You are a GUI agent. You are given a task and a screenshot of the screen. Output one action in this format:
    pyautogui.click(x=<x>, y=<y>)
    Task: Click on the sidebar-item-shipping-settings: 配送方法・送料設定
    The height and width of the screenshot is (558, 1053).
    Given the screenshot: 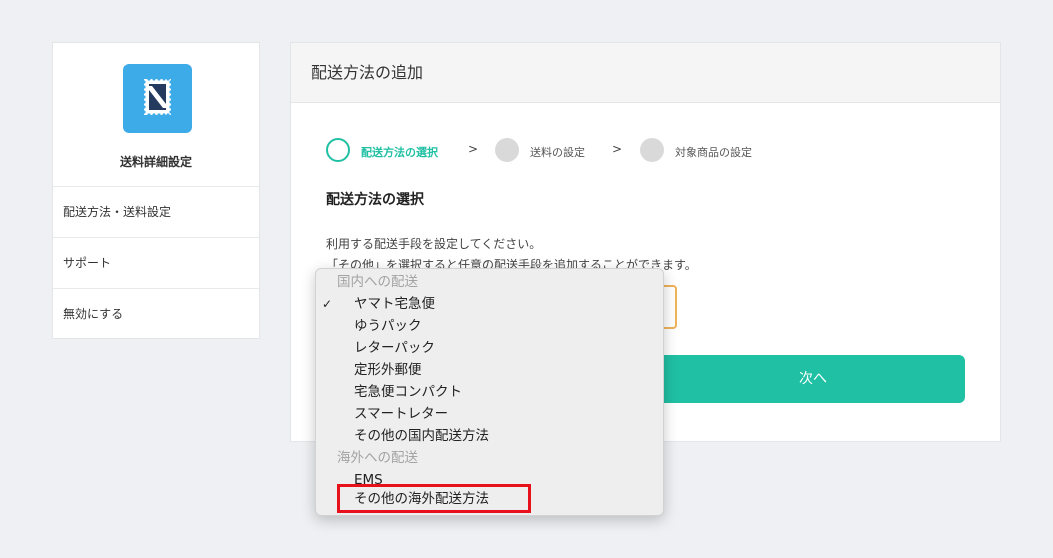 What is the action you would take?
    pyautogui.click(x=156, y=211)
    